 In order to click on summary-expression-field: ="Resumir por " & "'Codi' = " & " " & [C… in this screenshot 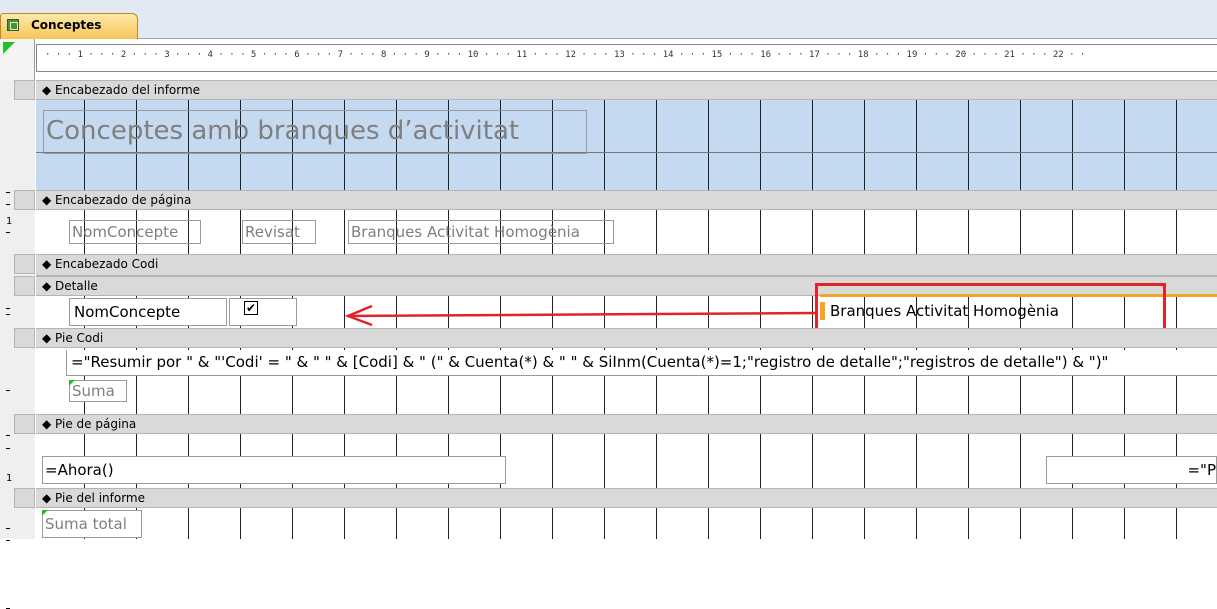, I will do `click(641, 363)`.